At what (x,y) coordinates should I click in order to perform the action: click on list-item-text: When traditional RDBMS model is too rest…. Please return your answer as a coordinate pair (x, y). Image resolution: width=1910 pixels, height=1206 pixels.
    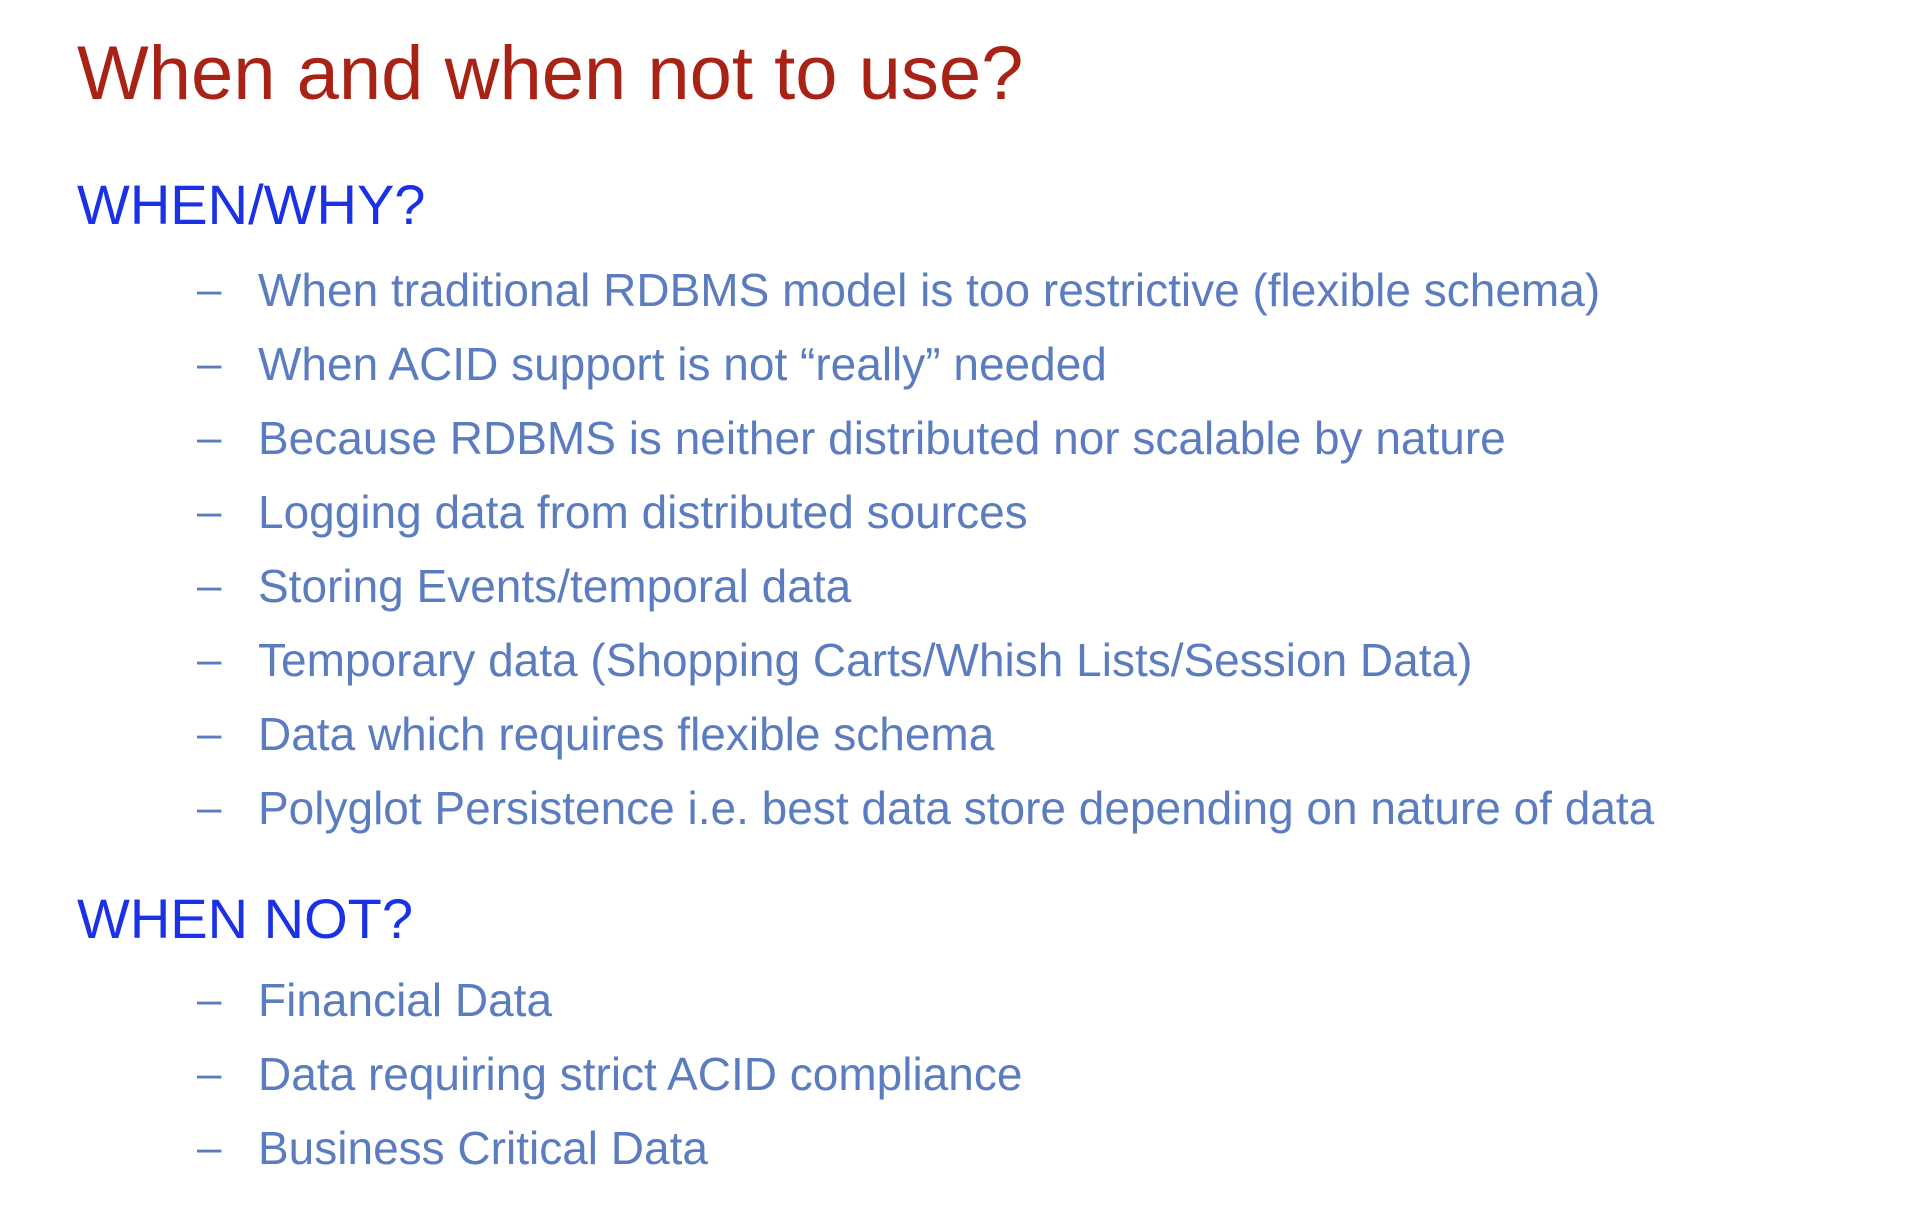
    Looking at the image, I should click on (929, 290).